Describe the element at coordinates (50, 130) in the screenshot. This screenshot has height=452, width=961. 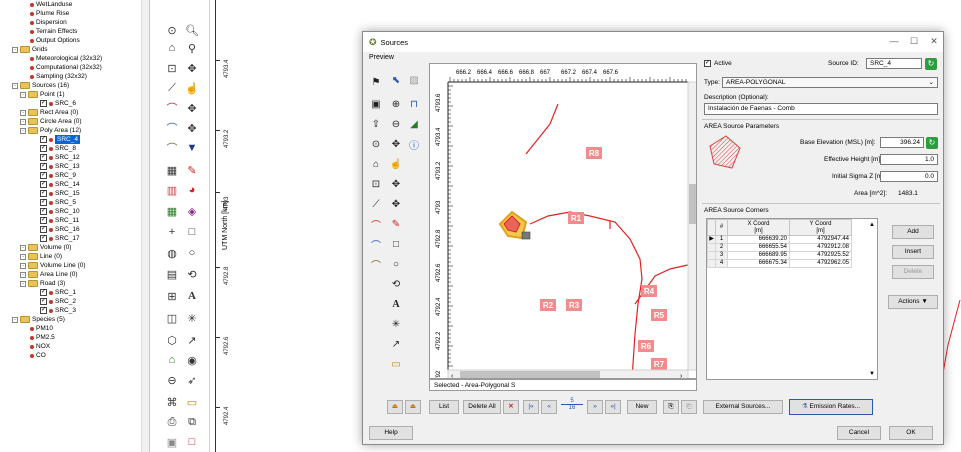
I see `tree-item: - Poly Area (12)` at that location.